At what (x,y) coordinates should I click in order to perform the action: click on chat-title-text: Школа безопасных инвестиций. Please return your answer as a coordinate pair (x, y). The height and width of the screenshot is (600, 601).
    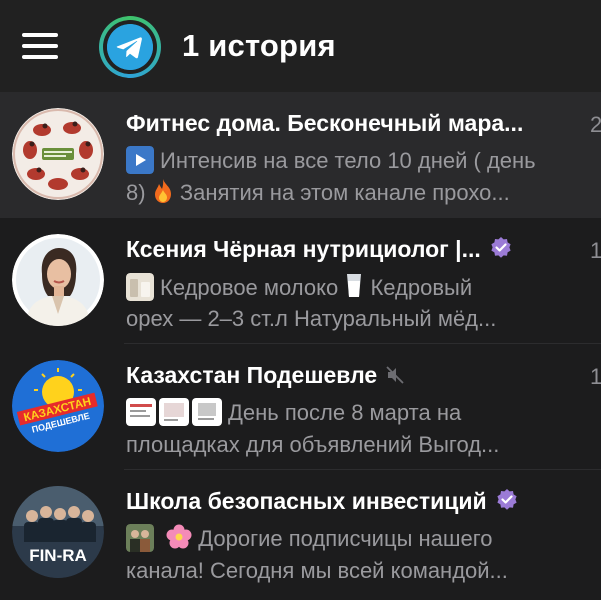
    Looking at the image, I should click on (306, 501).